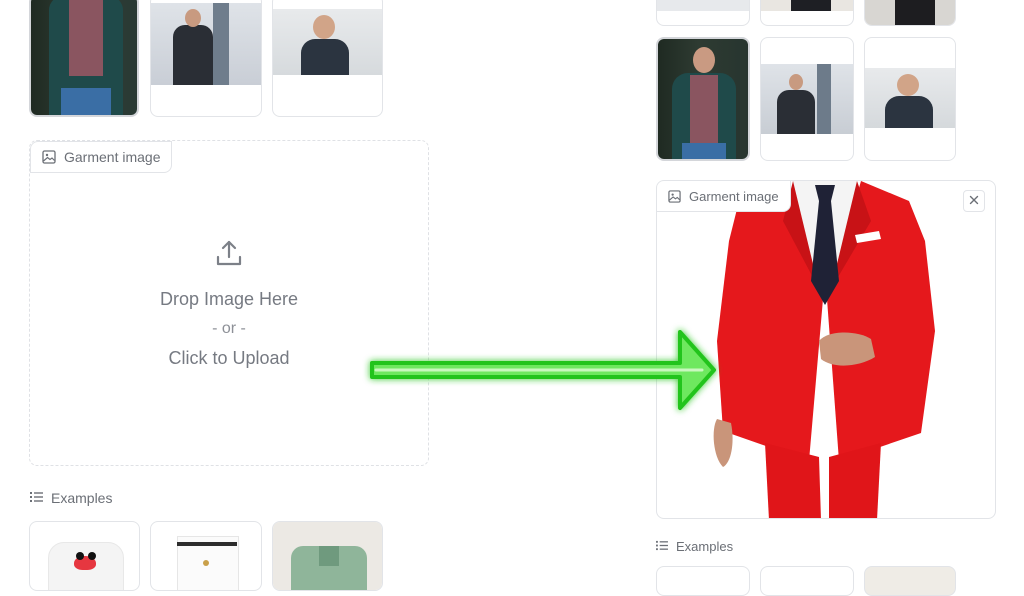  Describe the element at coordinates (824, 349) in the screenshot. I see `garment-preview-image` at that location.